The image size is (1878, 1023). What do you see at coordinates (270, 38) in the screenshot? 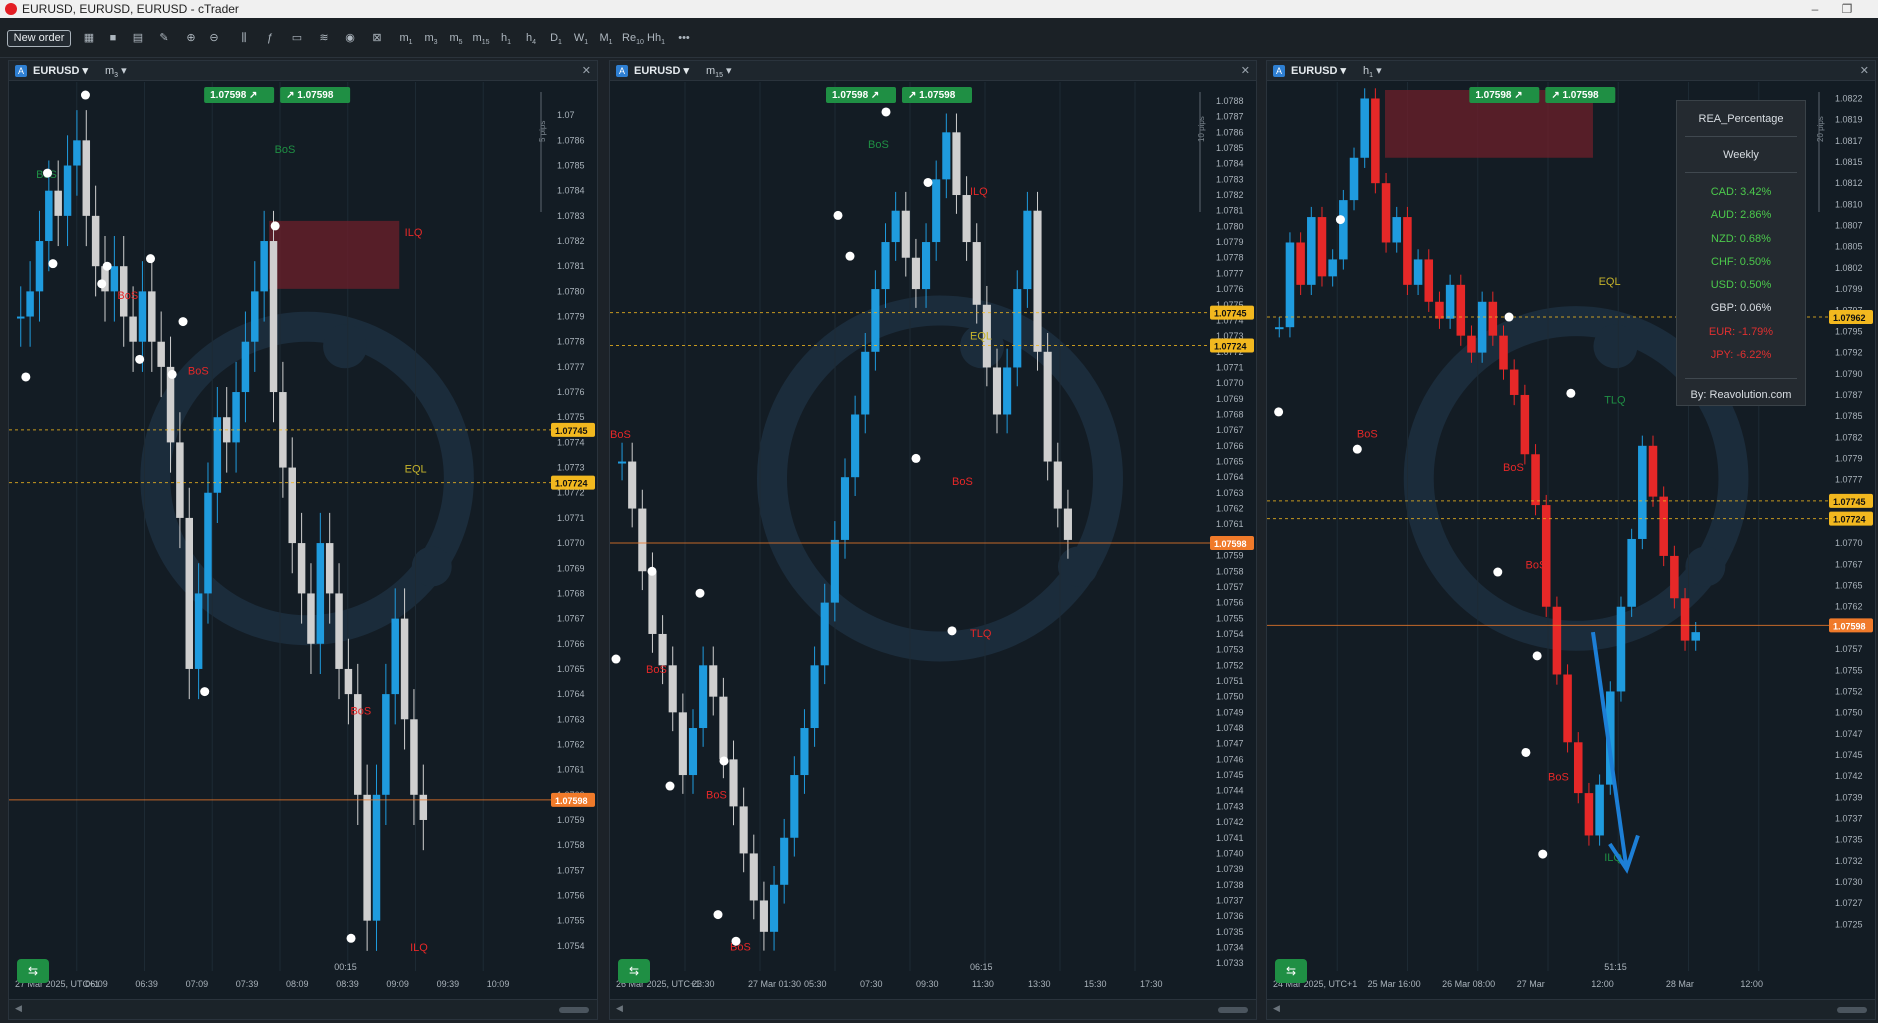
I see `indicators-icon: ƒ` at bounding box center [270, 38].